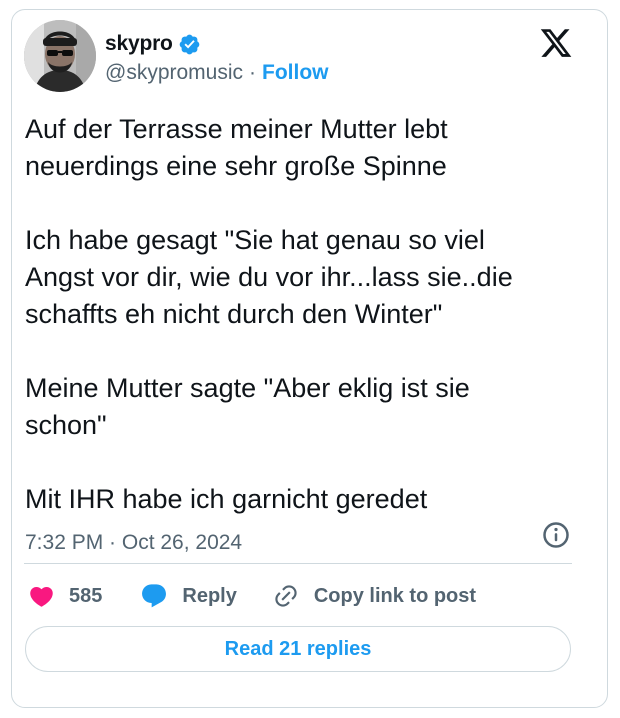 The image size is (620, 718). I want to click on author-name-row: skypro, so click(153, 44).